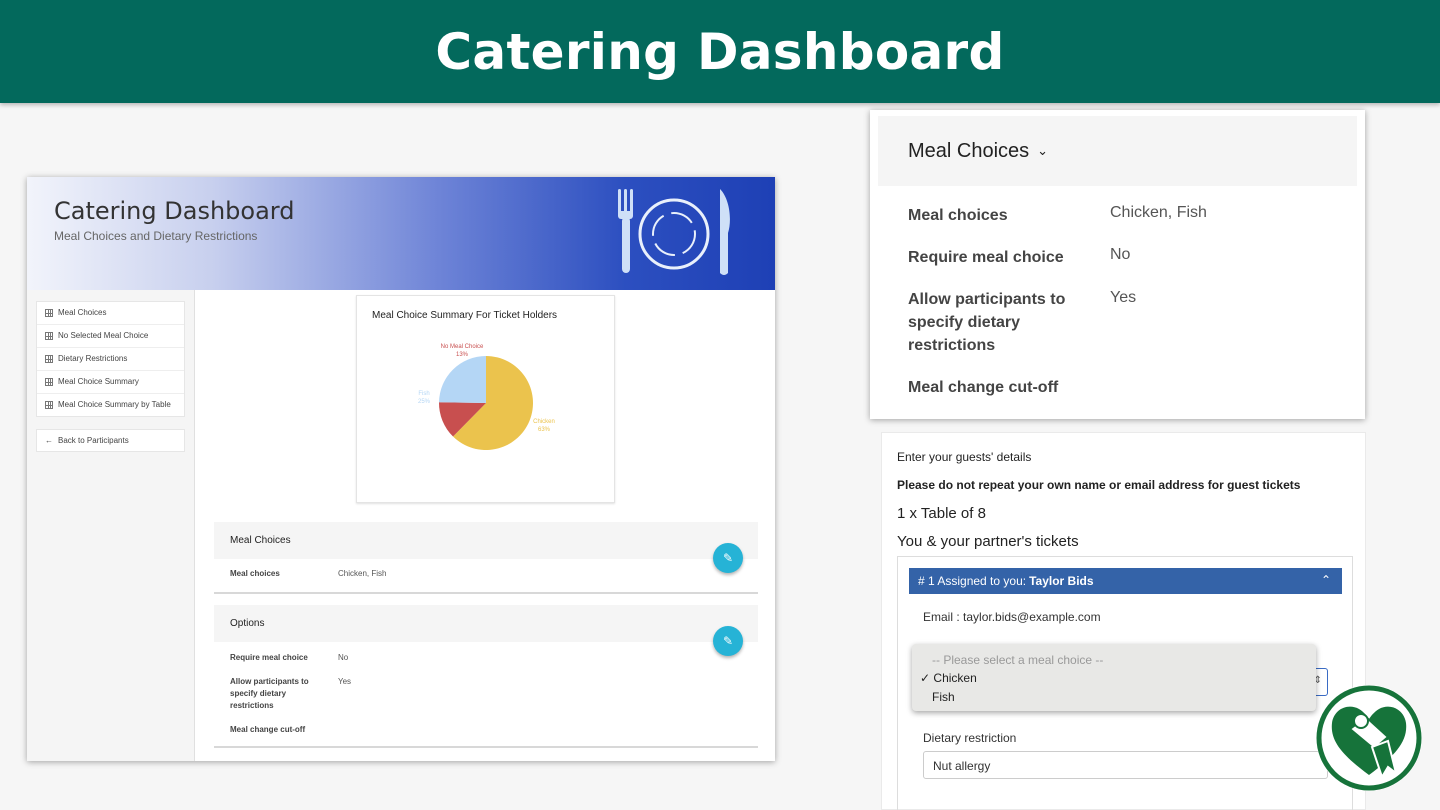 This screenshot has height=810, width=1440. Describe the element at coordinates (943, 697) in the screenshot. I see `dropdown-option-fish: Fish` at that location.